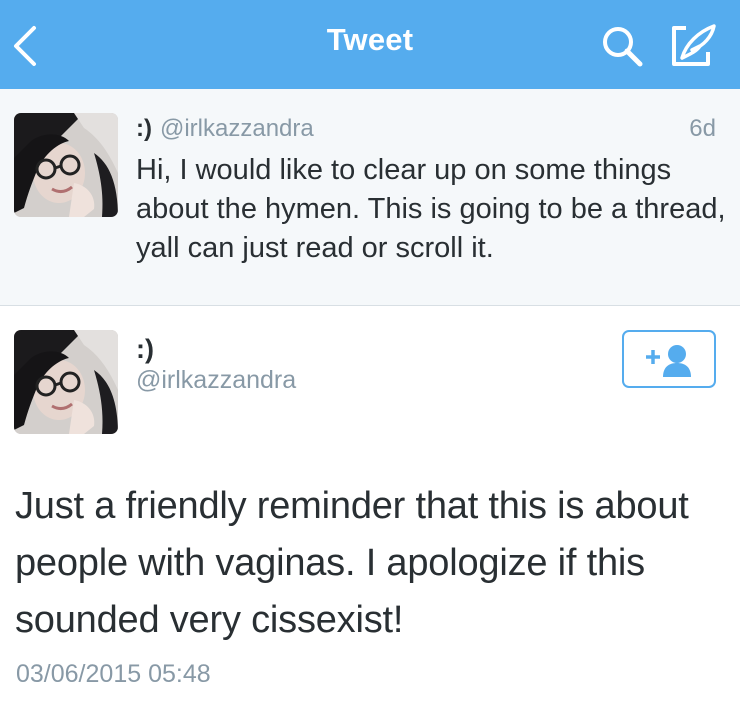  I want to click on tweet-timestamp: 03/06/2015 05:48, so click(113, 674).